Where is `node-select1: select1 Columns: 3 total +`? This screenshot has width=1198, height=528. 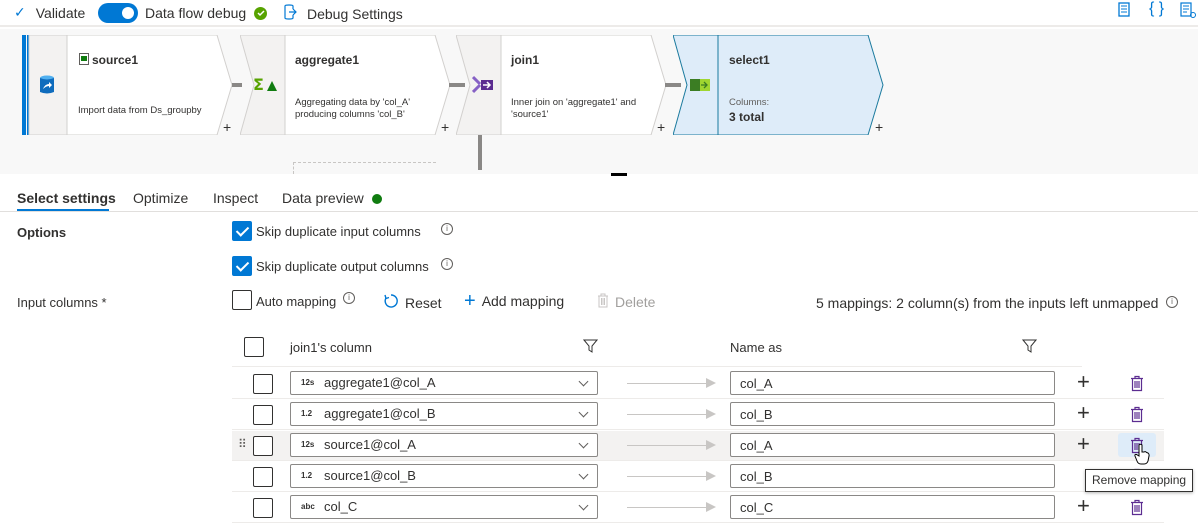 node-select1: select1 Columns: 3 total + is located at coordinates (779, 85).